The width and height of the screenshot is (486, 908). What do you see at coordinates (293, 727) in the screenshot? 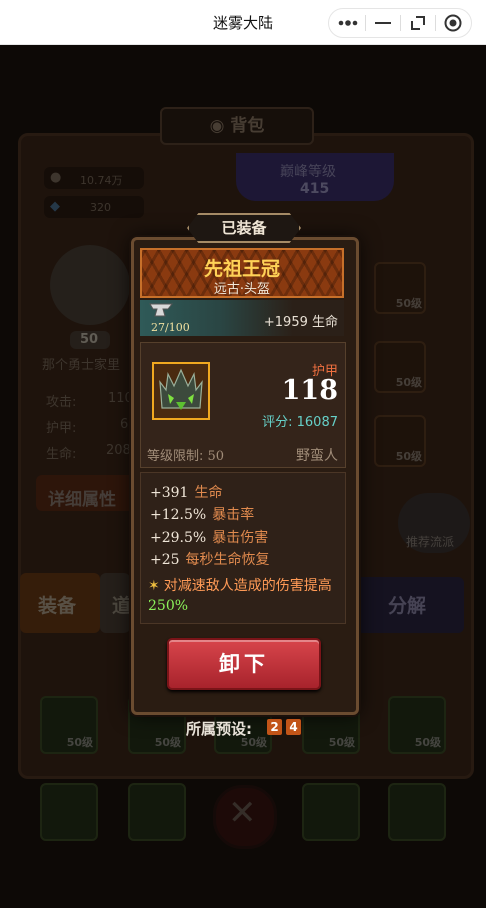
I see `preset-badge: 4` at bounding box center [293, 727].